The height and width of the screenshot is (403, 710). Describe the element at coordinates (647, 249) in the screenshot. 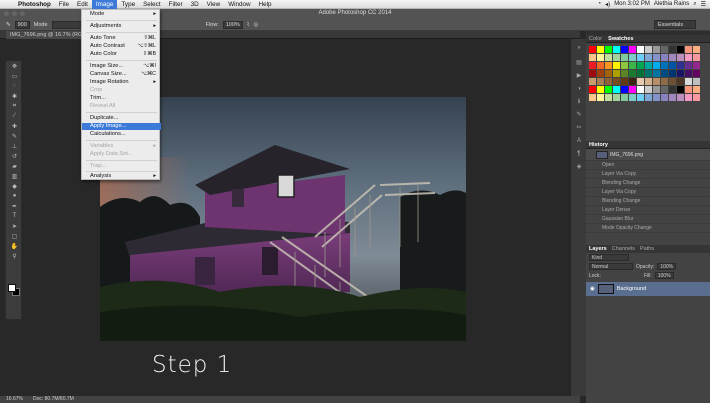

I see `tab-paths: Paths` at that location.